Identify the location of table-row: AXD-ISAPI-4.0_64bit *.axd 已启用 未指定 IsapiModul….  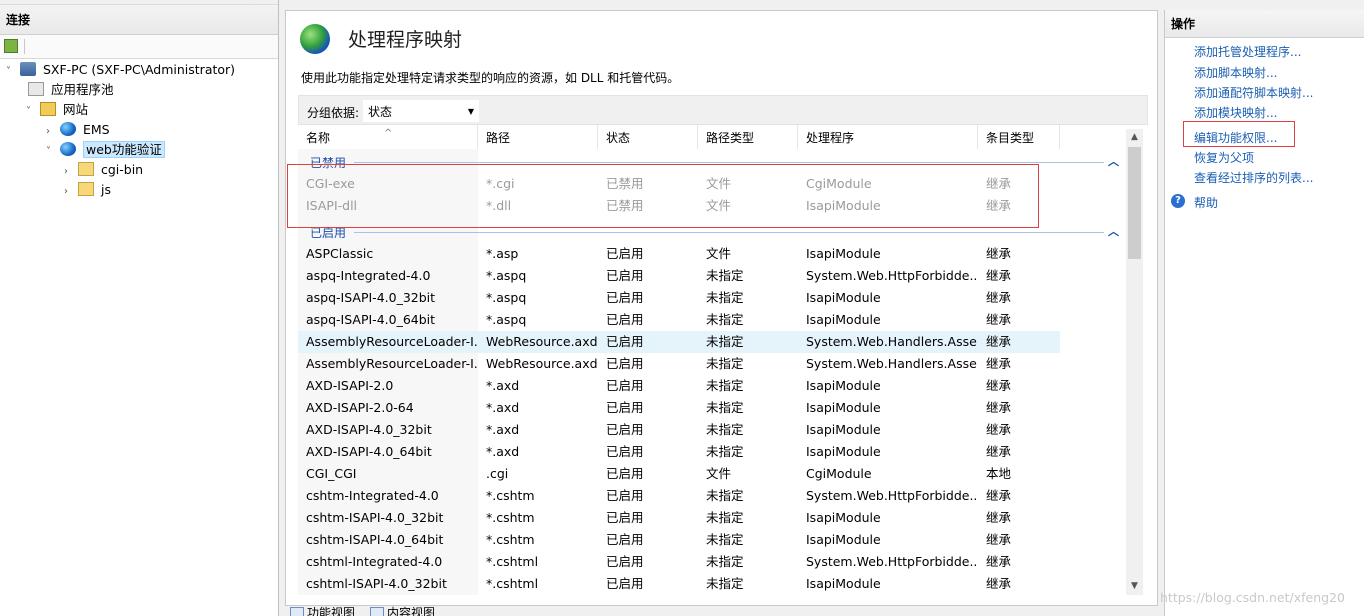
(679, 452).